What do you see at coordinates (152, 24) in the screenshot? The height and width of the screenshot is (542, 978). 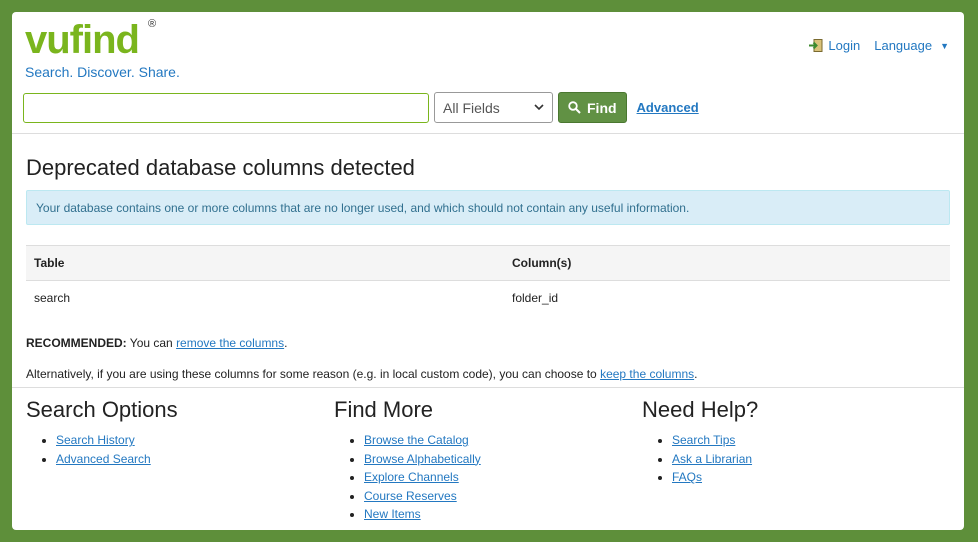 I see `registered-mark: ®` at bounding box center [152, 24].